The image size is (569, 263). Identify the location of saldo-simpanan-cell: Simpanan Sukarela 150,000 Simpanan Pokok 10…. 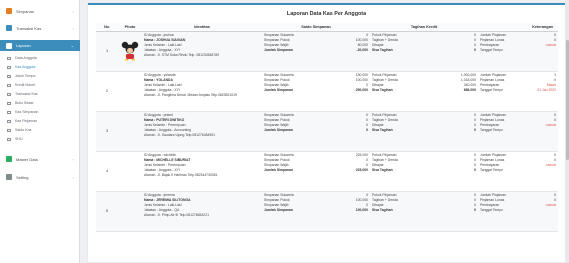
(316, 91).